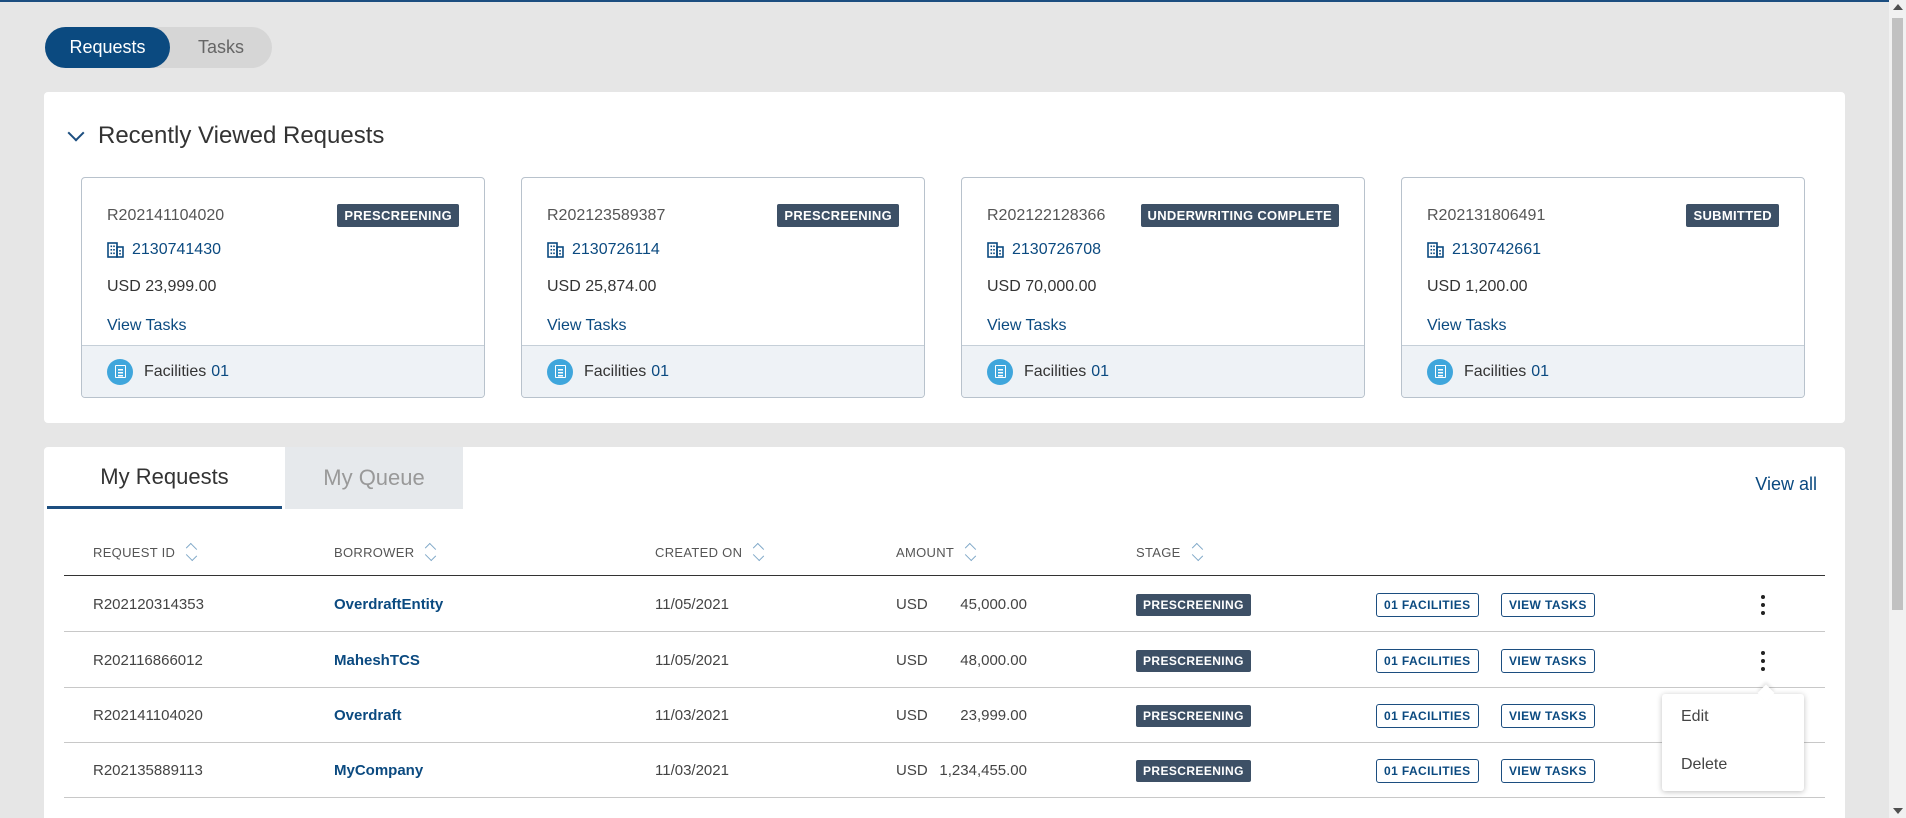  What do you see at coordinates (1732, 215) in the screenshot?
I see `card-stage-badge: SUBMITTED` at bounding box center [1732, 215].